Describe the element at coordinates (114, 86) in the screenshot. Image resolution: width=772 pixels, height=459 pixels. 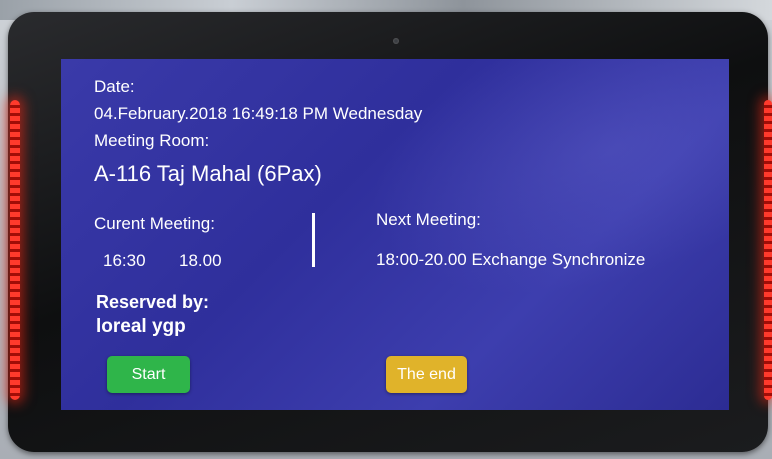
I see `date-label: Date:` at that location.